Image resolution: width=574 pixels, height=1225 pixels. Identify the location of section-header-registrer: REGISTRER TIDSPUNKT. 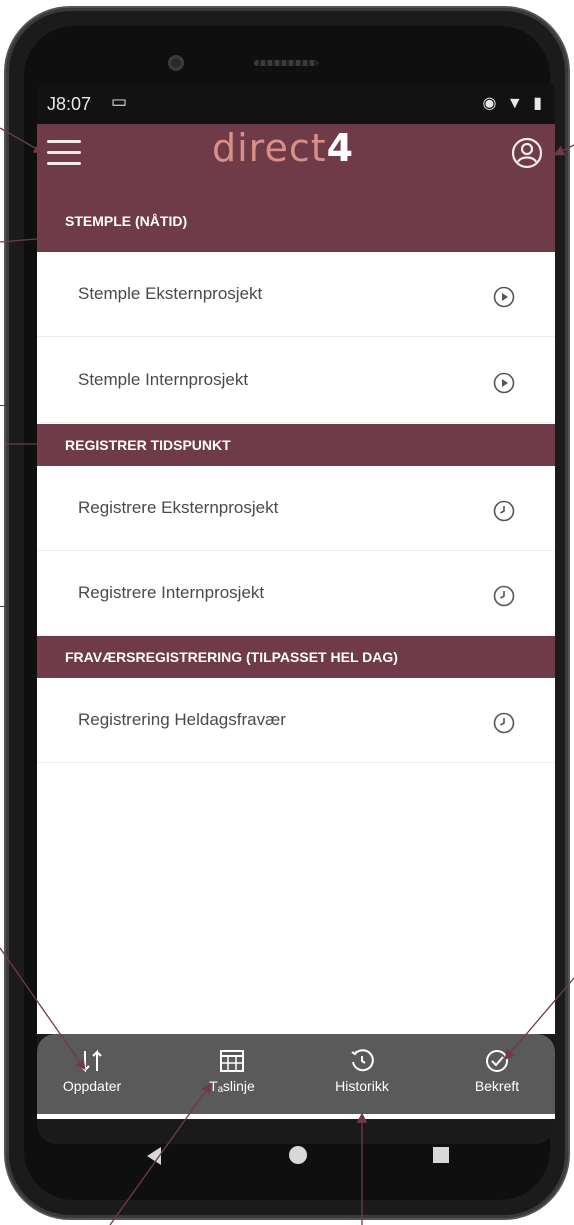
(296, 445).